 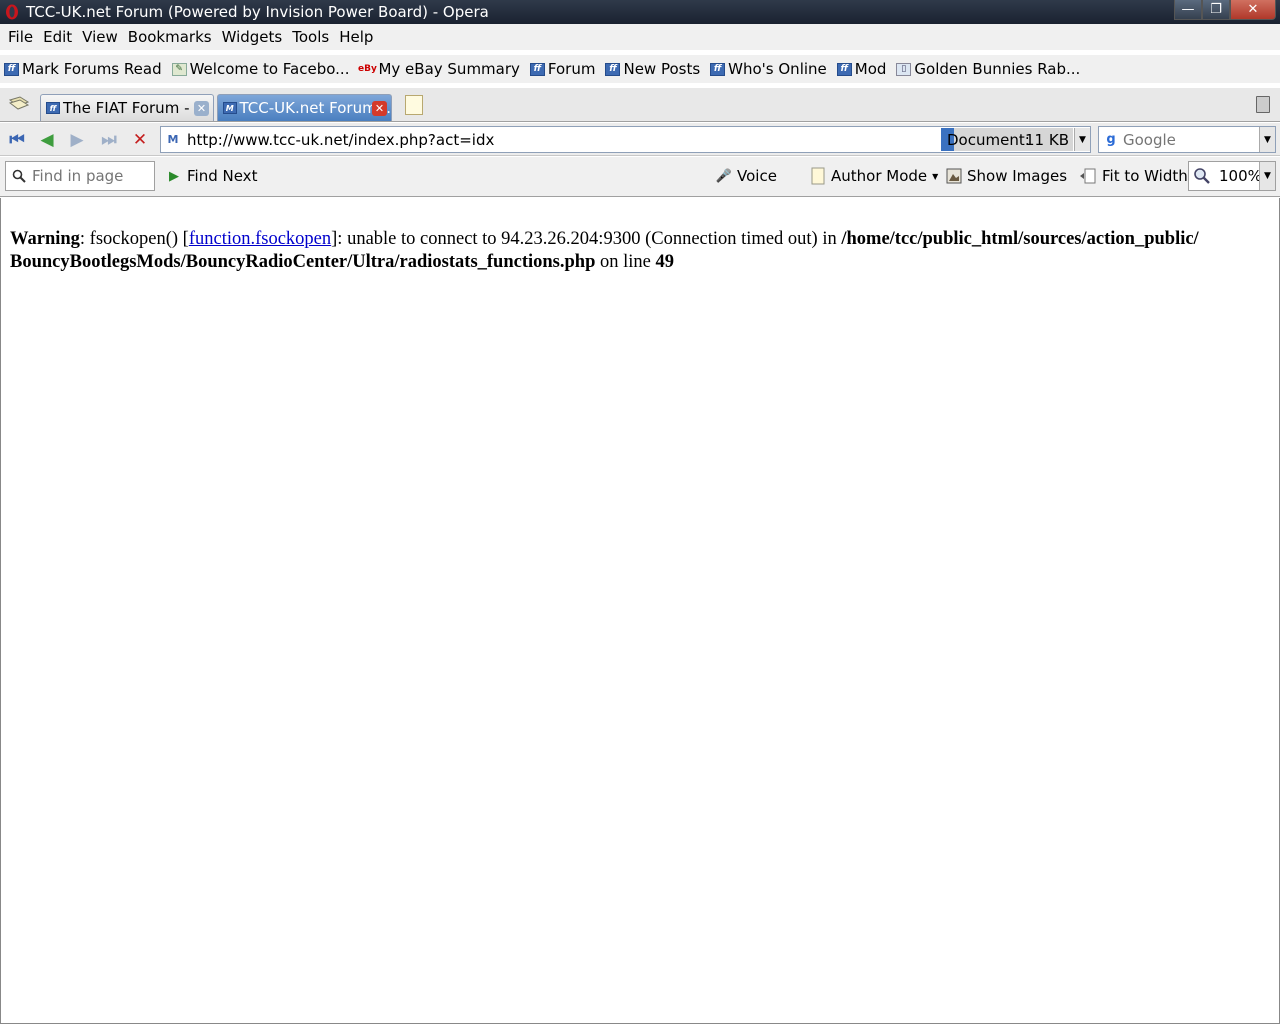 I want to click on bookmark-ebay: eBy My eBay Summary, so click(x=439, y=69).